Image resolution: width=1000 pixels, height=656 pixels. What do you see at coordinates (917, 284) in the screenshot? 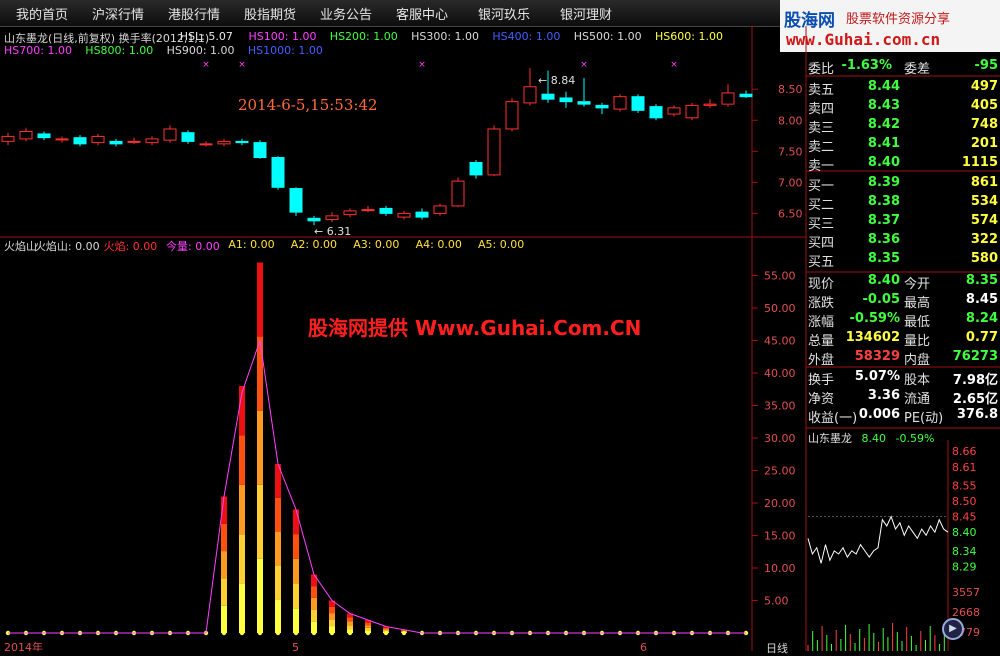
I see `stat-label: 今开` at bounding box center [917, 284].